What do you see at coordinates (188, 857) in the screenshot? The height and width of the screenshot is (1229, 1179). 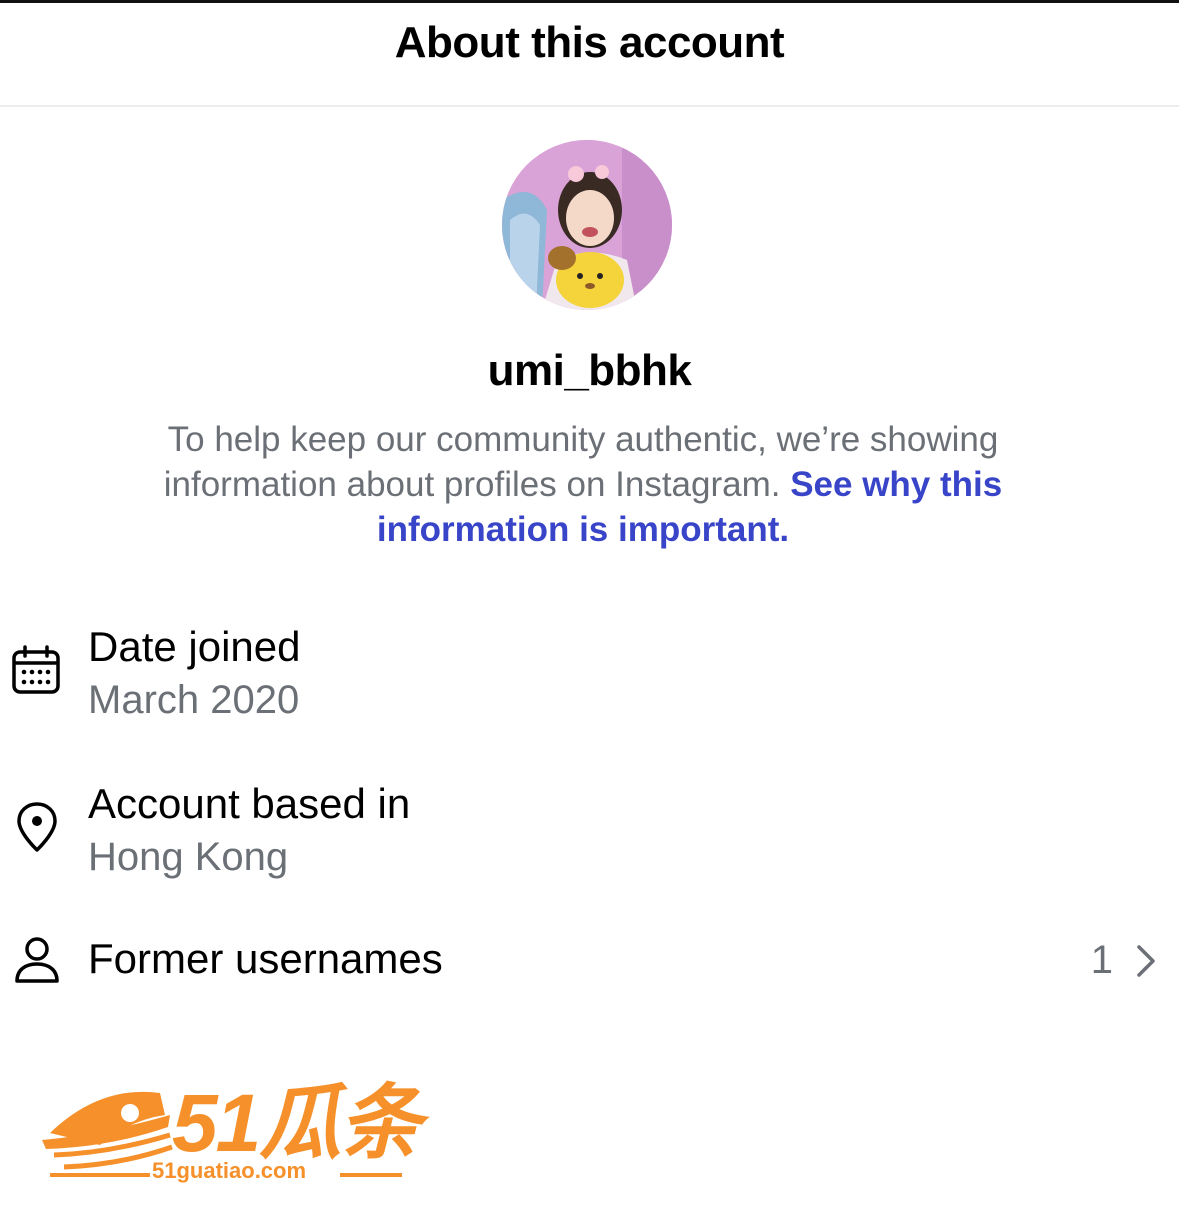 I see `account-based-in-value: Hong Kong` at bounding box center [188, 857].